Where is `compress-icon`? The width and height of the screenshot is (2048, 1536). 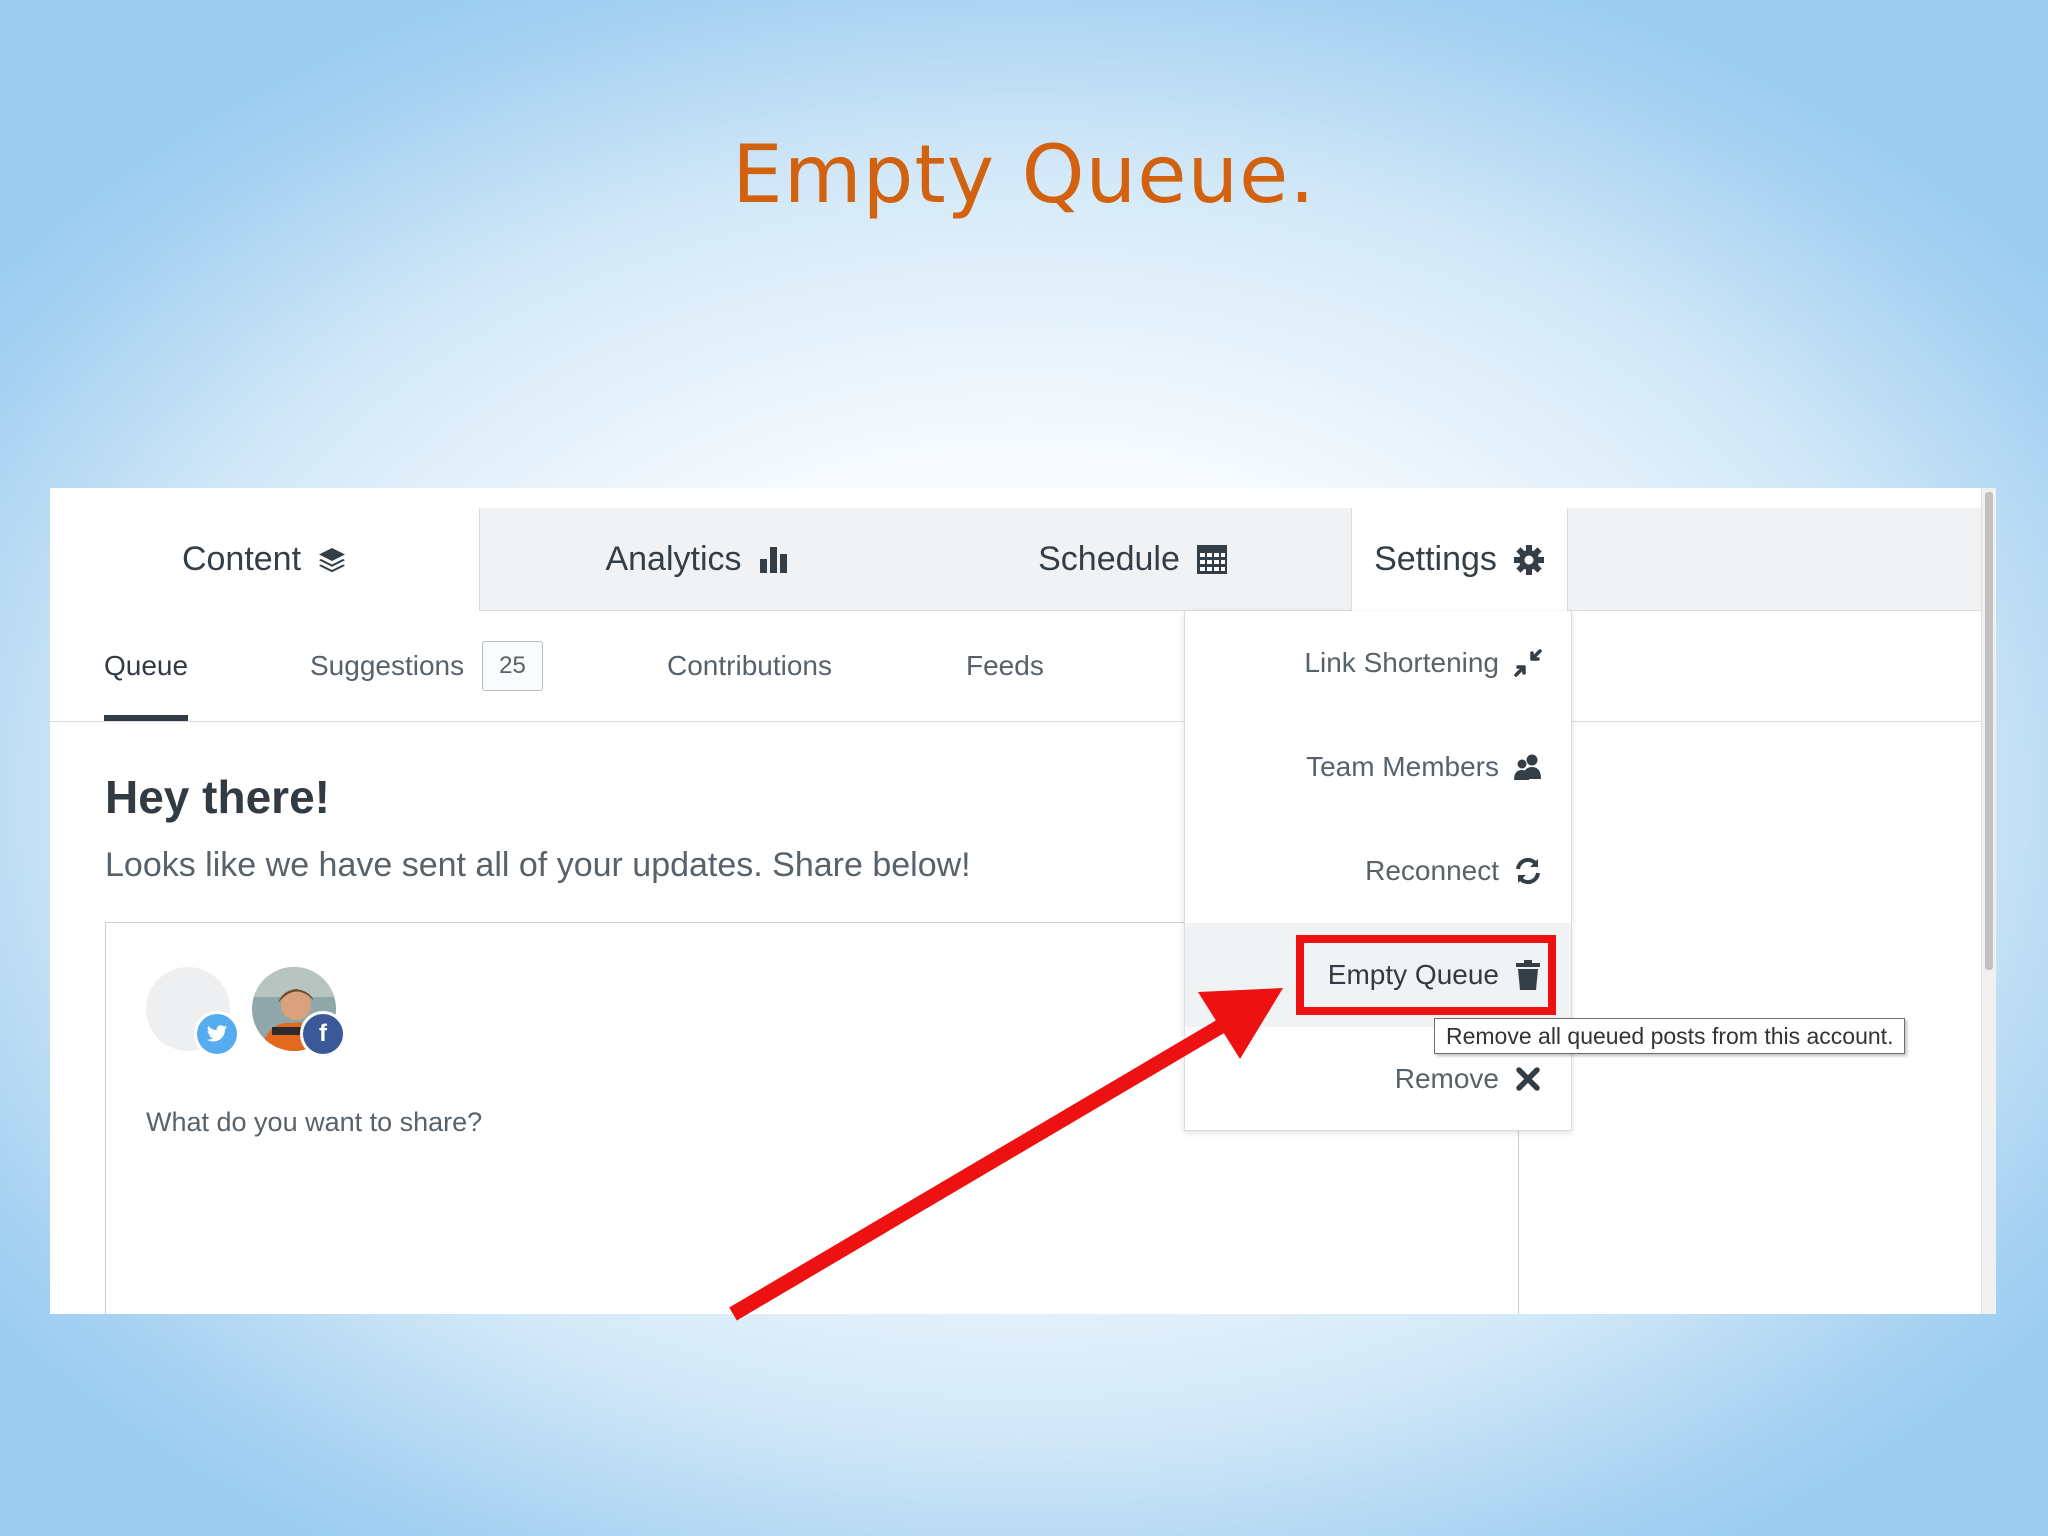 compress-icon is located at coordinates (1528, 663).